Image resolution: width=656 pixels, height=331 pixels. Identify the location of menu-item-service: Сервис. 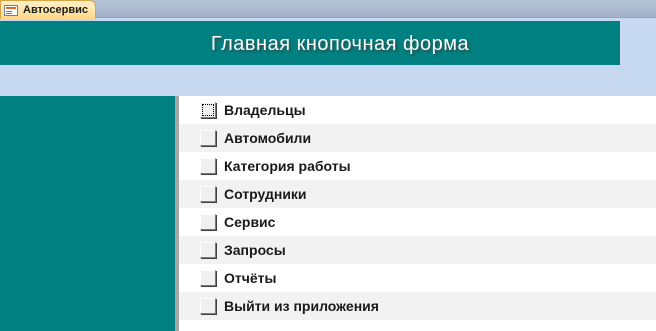
(417, 222).